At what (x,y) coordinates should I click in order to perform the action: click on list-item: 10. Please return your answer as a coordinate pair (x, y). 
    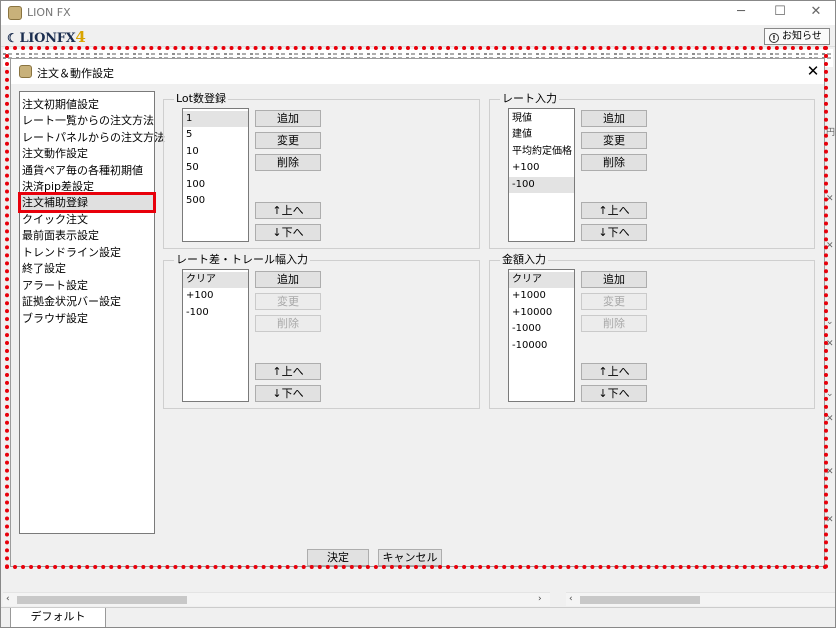
    Looking at the image, I should click on (215, 152).